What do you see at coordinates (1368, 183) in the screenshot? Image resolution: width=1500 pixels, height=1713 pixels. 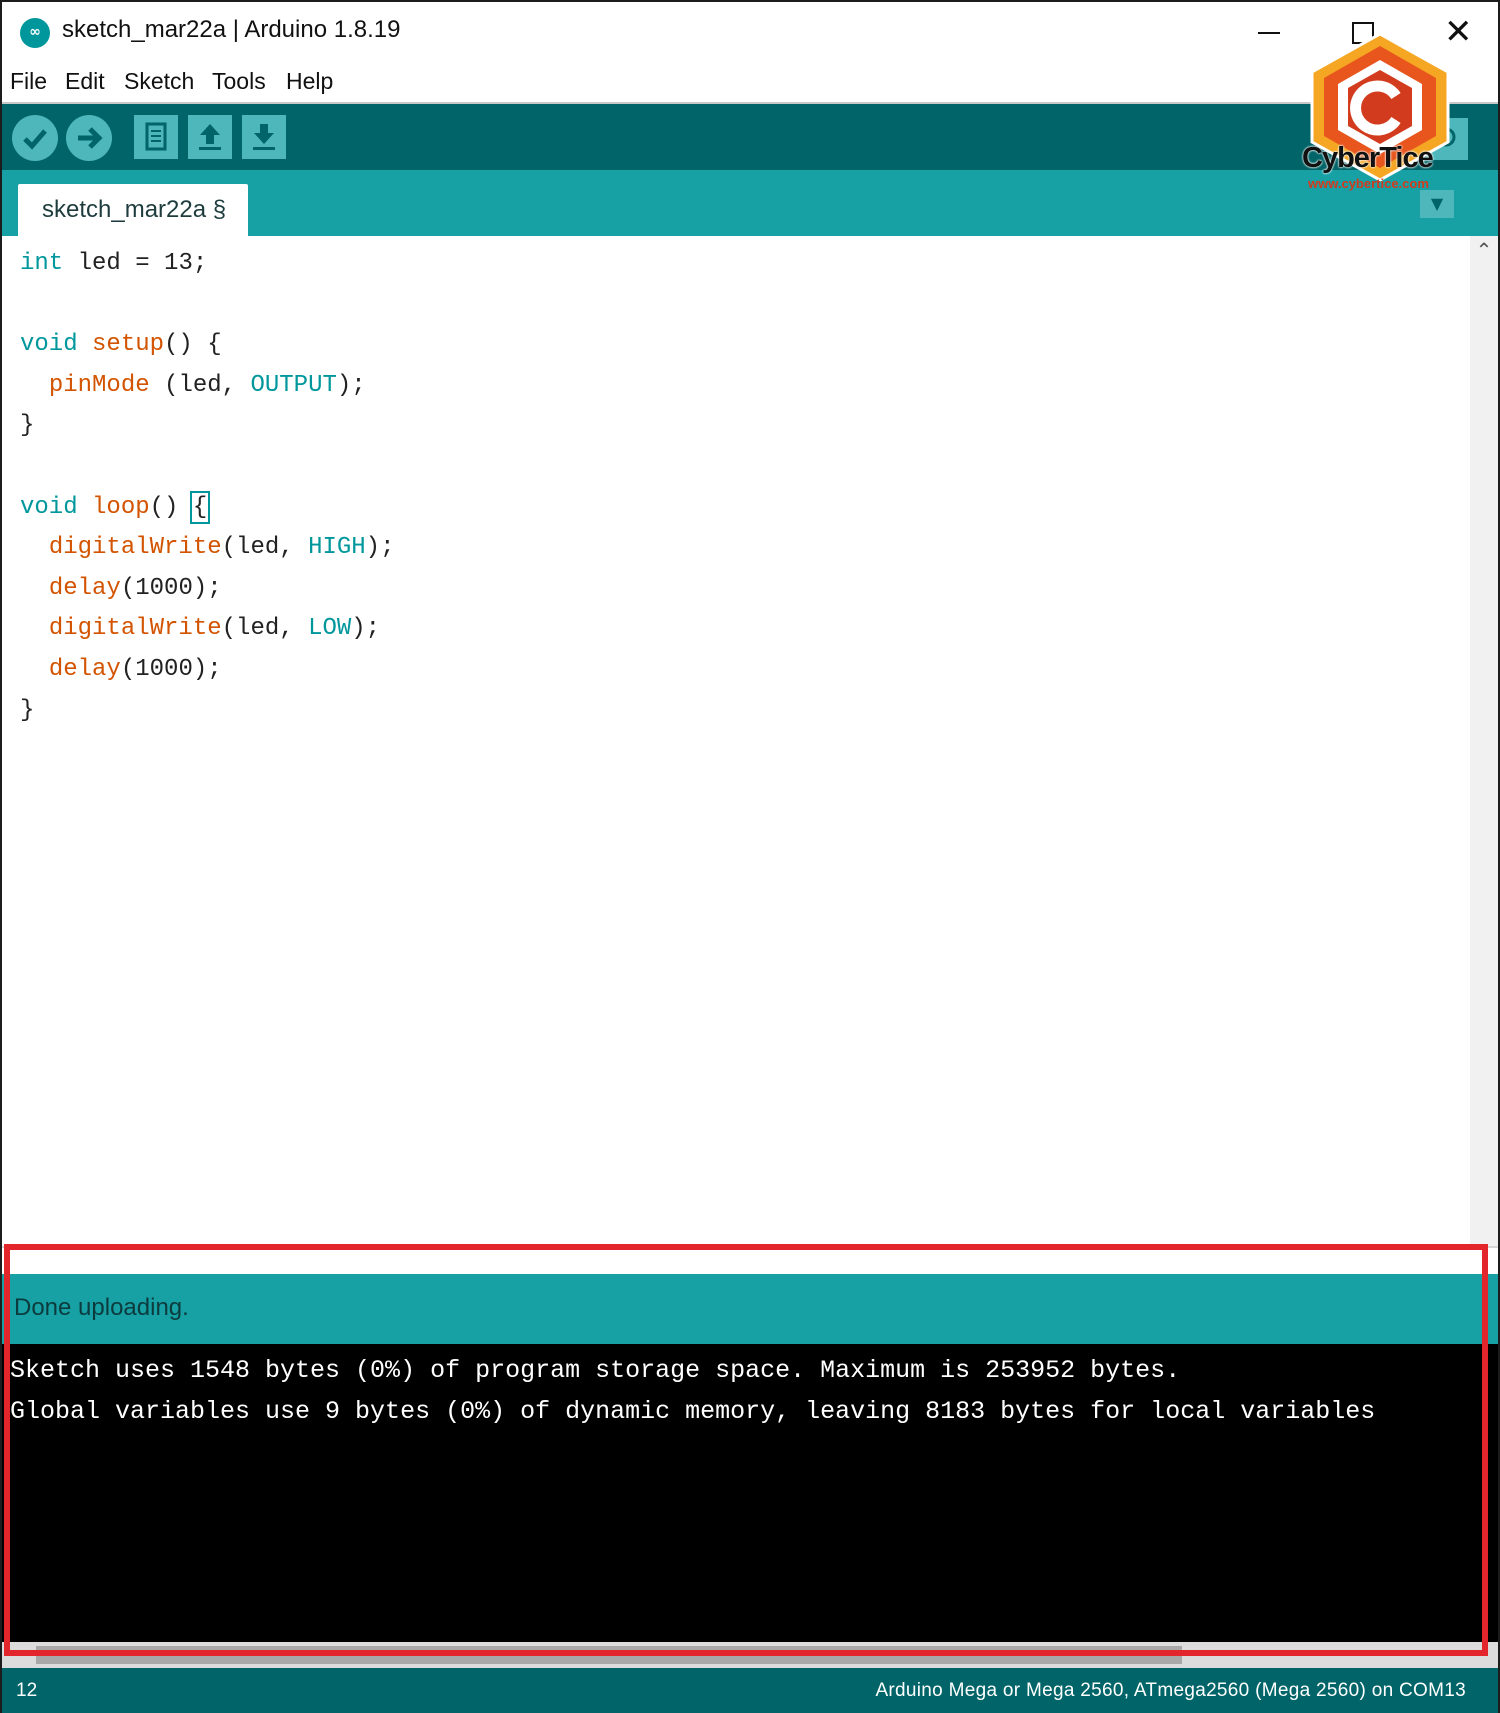 I see `cybertice-logo-url: www.cybertice.com` at bounding box center [1368, 183].